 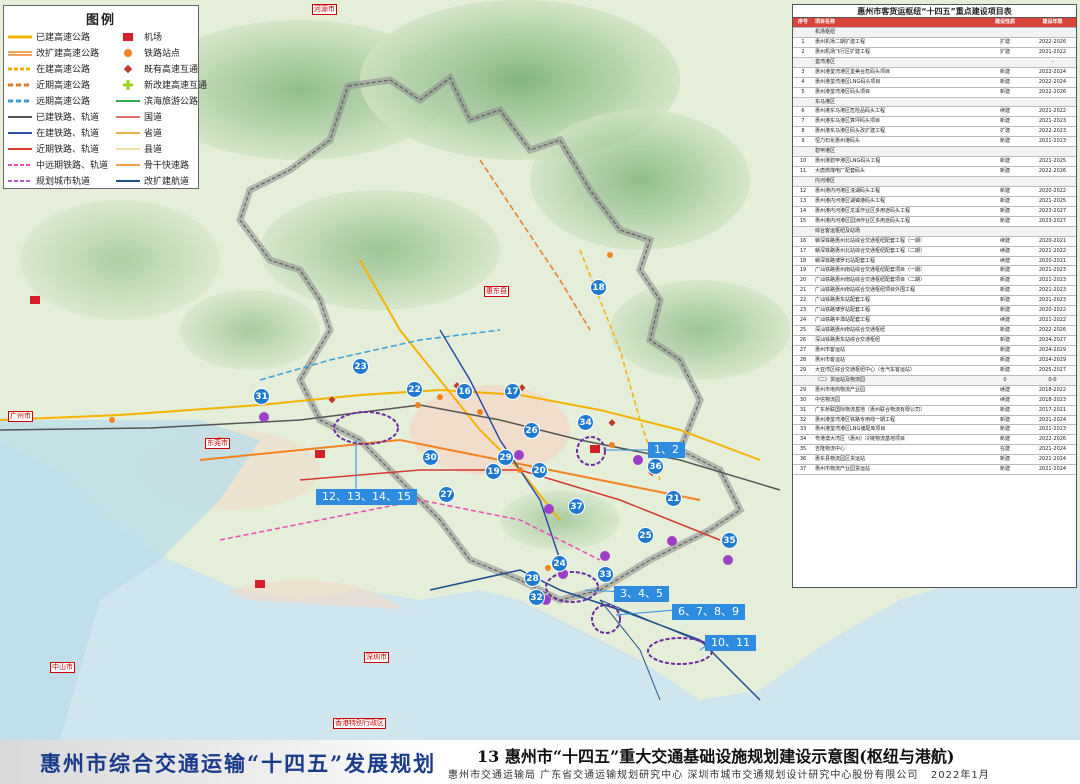 What do you see at coordinates (100, 20) in the screenshot?
I see `legend-title: 图例` at bounding box center [100, 20].